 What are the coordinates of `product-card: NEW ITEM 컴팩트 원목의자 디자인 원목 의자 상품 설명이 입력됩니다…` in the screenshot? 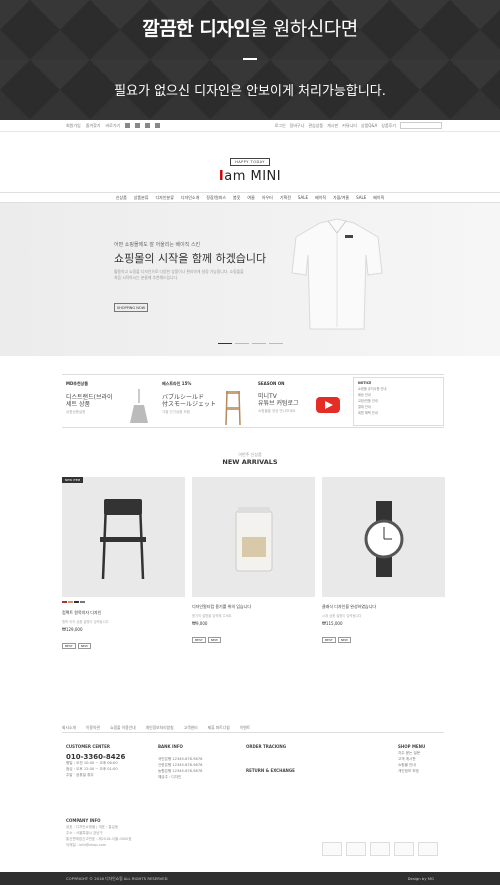 It's located at (123, 567).